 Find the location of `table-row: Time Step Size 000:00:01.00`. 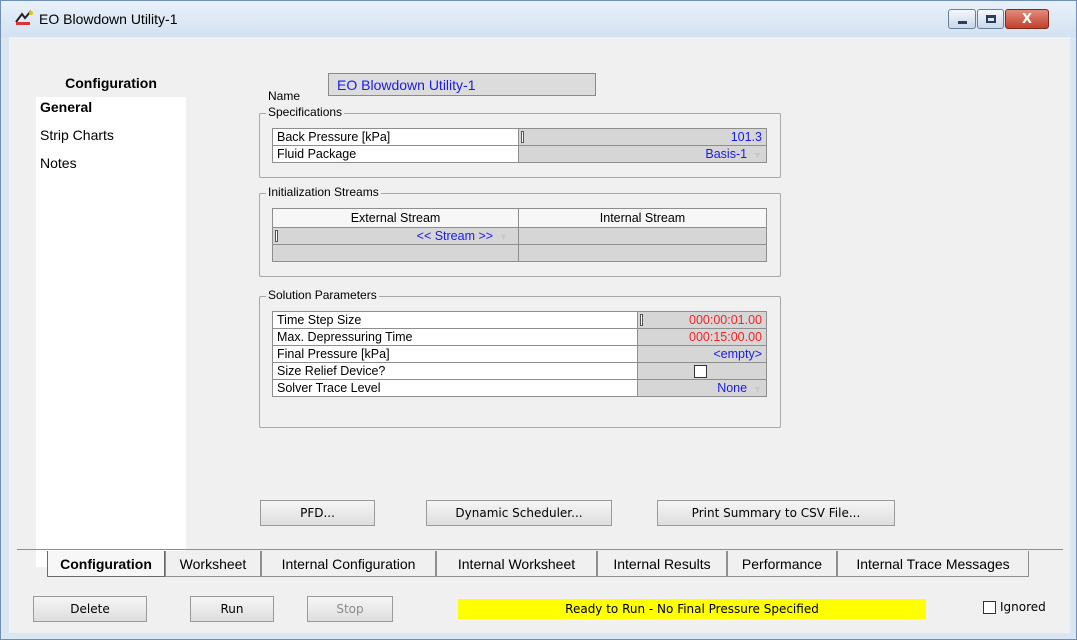

table-row: Time Step Size 000:00:01.00 is located at coordinates (519, 320).